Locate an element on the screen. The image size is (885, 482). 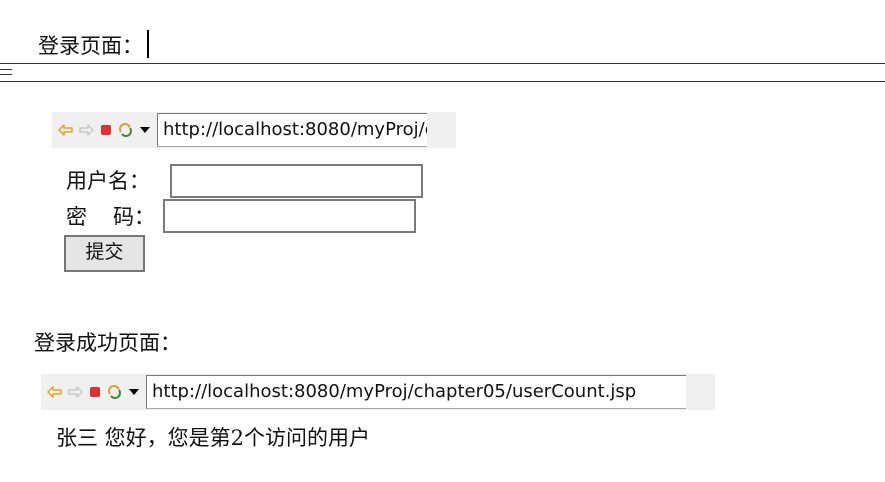
submit-button: 提交 is located at coordinates (104, 253).